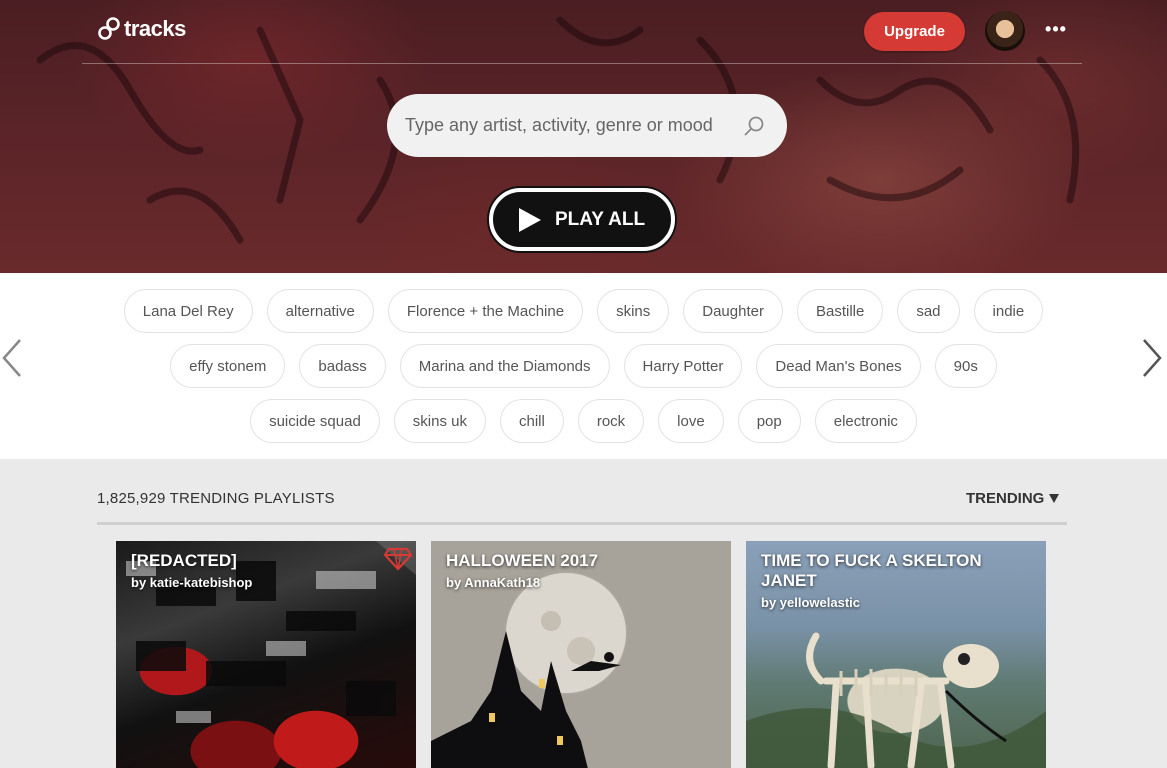  What do you see at coordinates (840, 311) in the screenshot?
I see `tag-chip: Bastille` at bounding box center [840, 311].